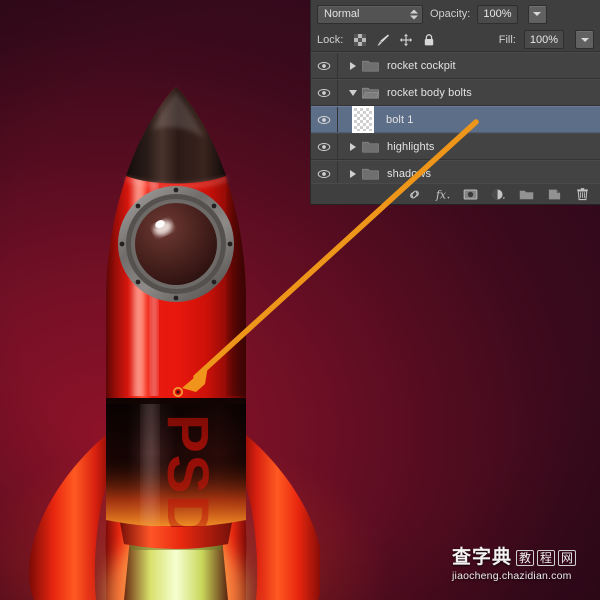 The width and height of the screenshot is (600, 600). I want to click on watermark-box-char-3: 网, so click(567, 557).